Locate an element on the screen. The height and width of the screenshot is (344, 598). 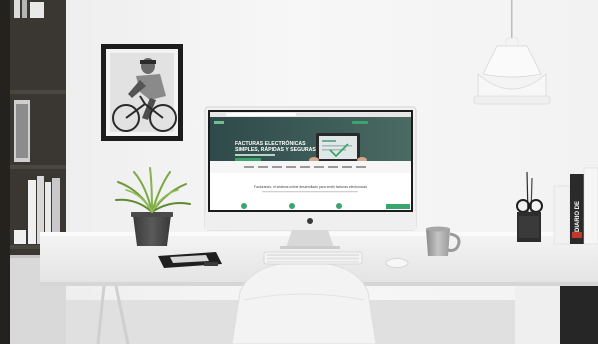
book-spine-title: DIARIO DE is located at coordinates (578, 216).